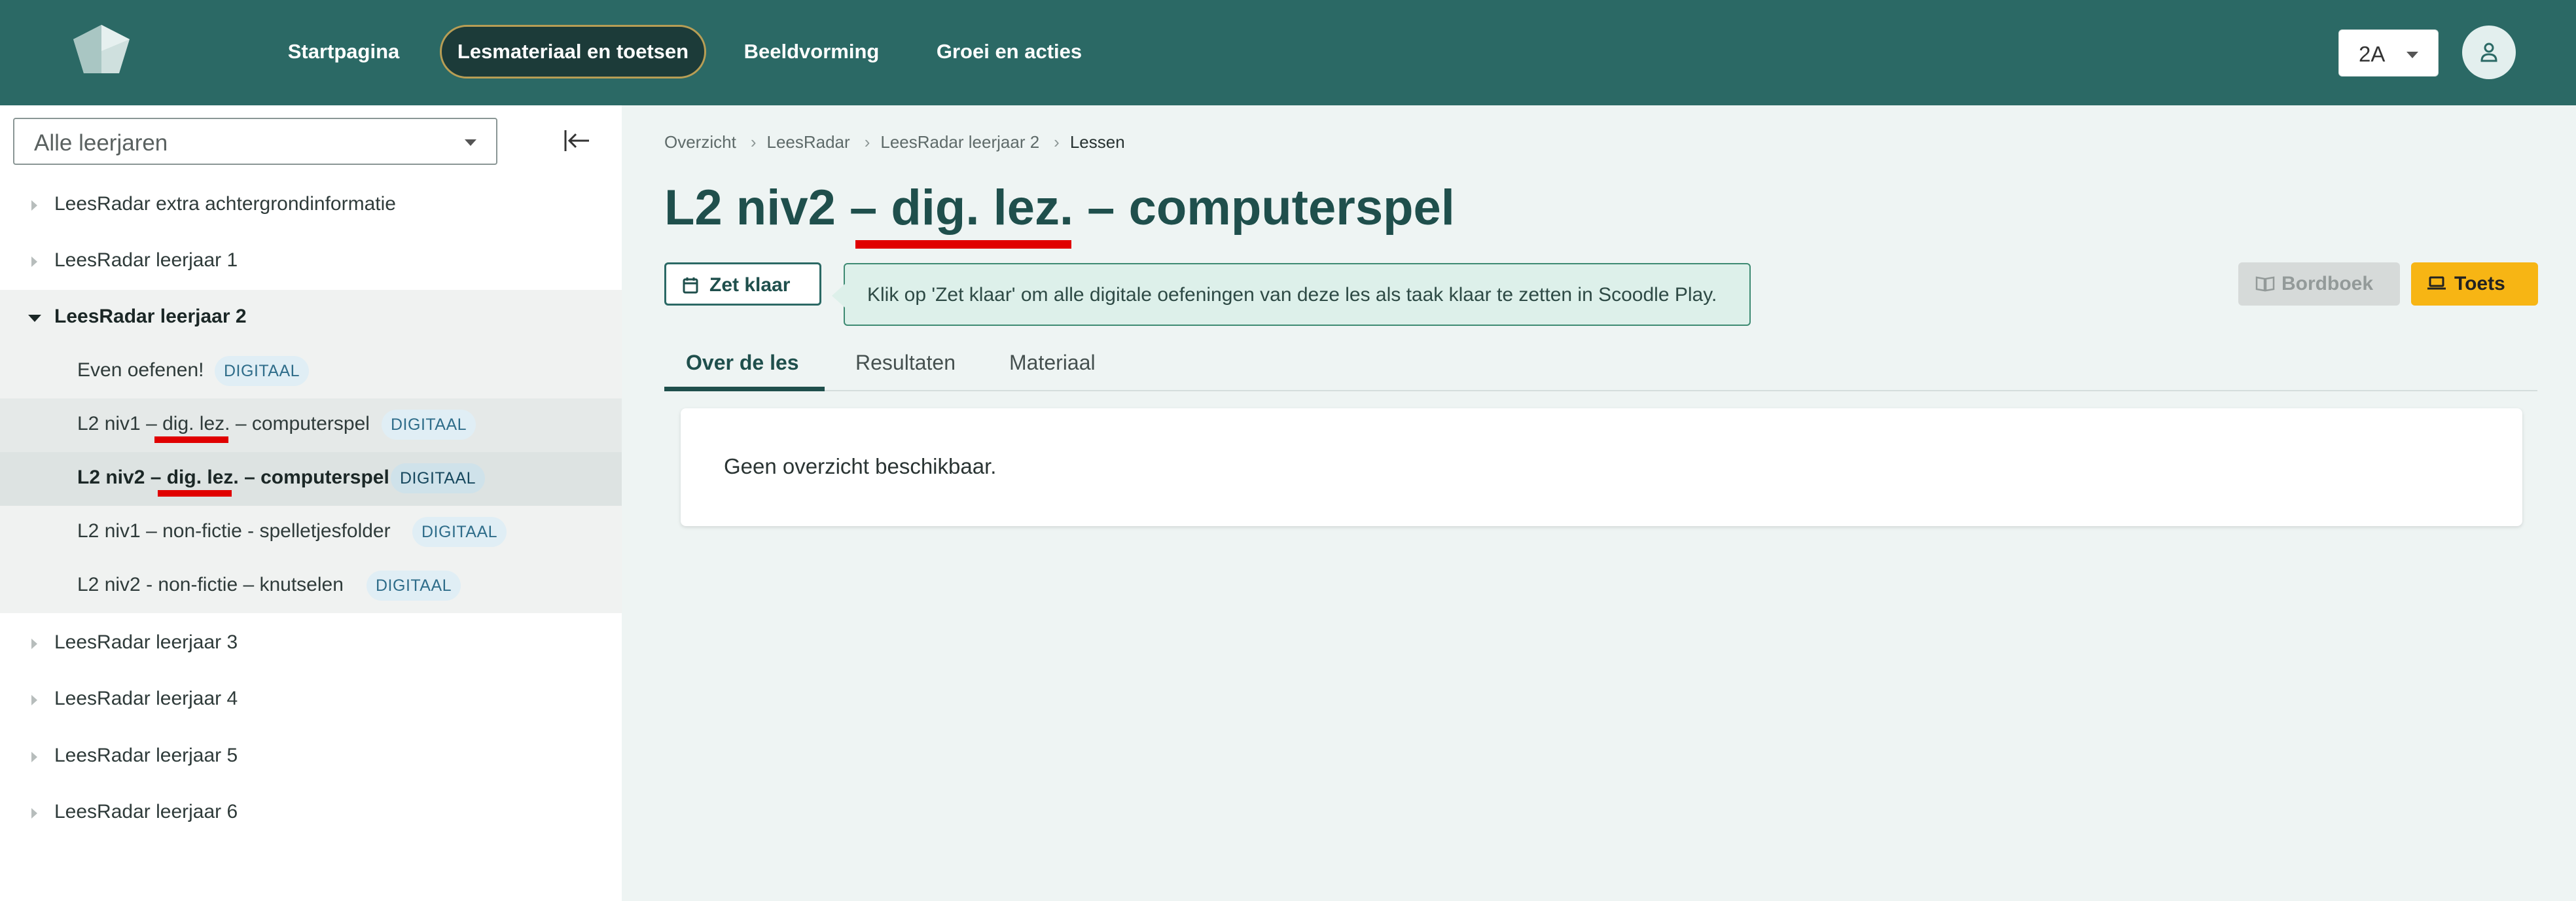 The image size is (2576, 901). Describe the element at coordinates (311, 644) in the screenshot. I see `tree-item-leerjaar-3: LeesRadar leerjaar 3` at that location.